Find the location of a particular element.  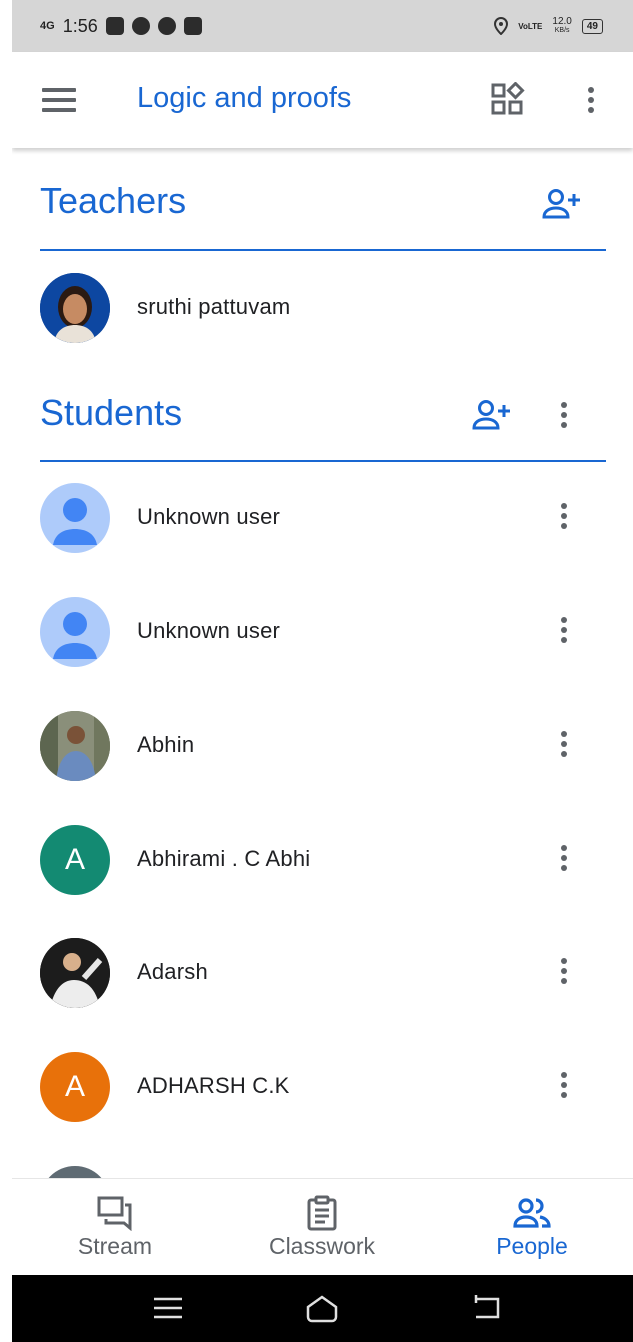

status-time: 1:56 is located at coordinates (80, 25).